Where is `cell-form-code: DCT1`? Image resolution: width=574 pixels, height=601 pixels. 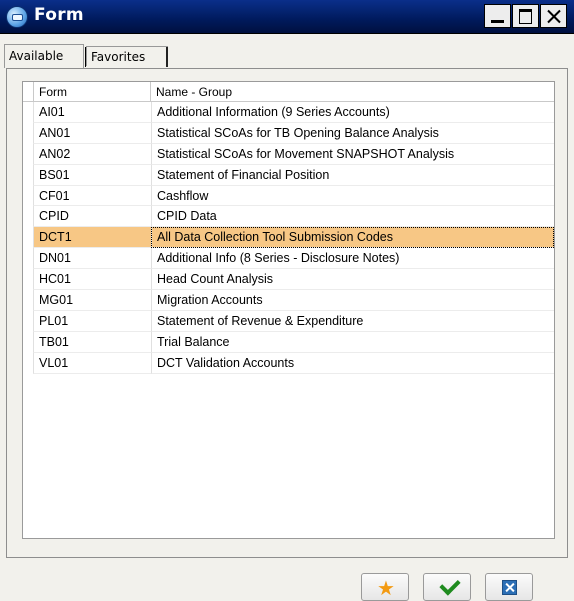
cell-form-code: DCT1 is located at coordinates (92, 238).